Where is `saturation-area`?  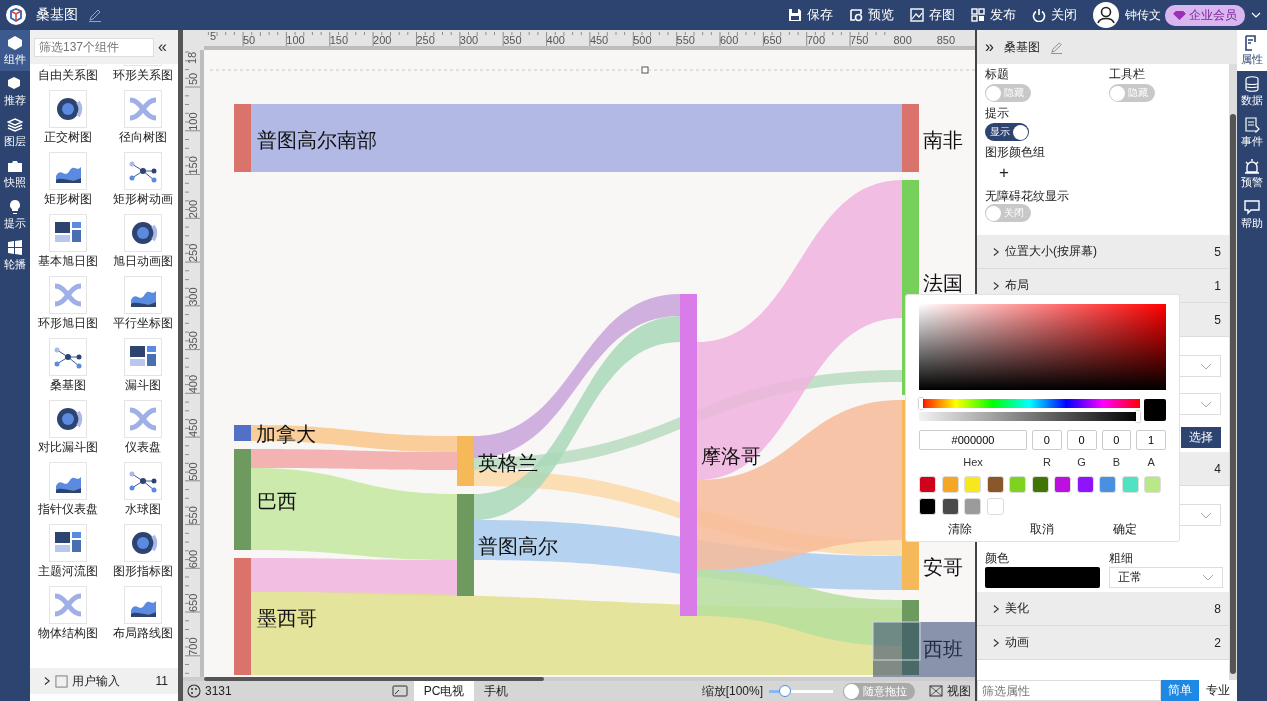 saturation-area is located at coordinates (1042, 347).